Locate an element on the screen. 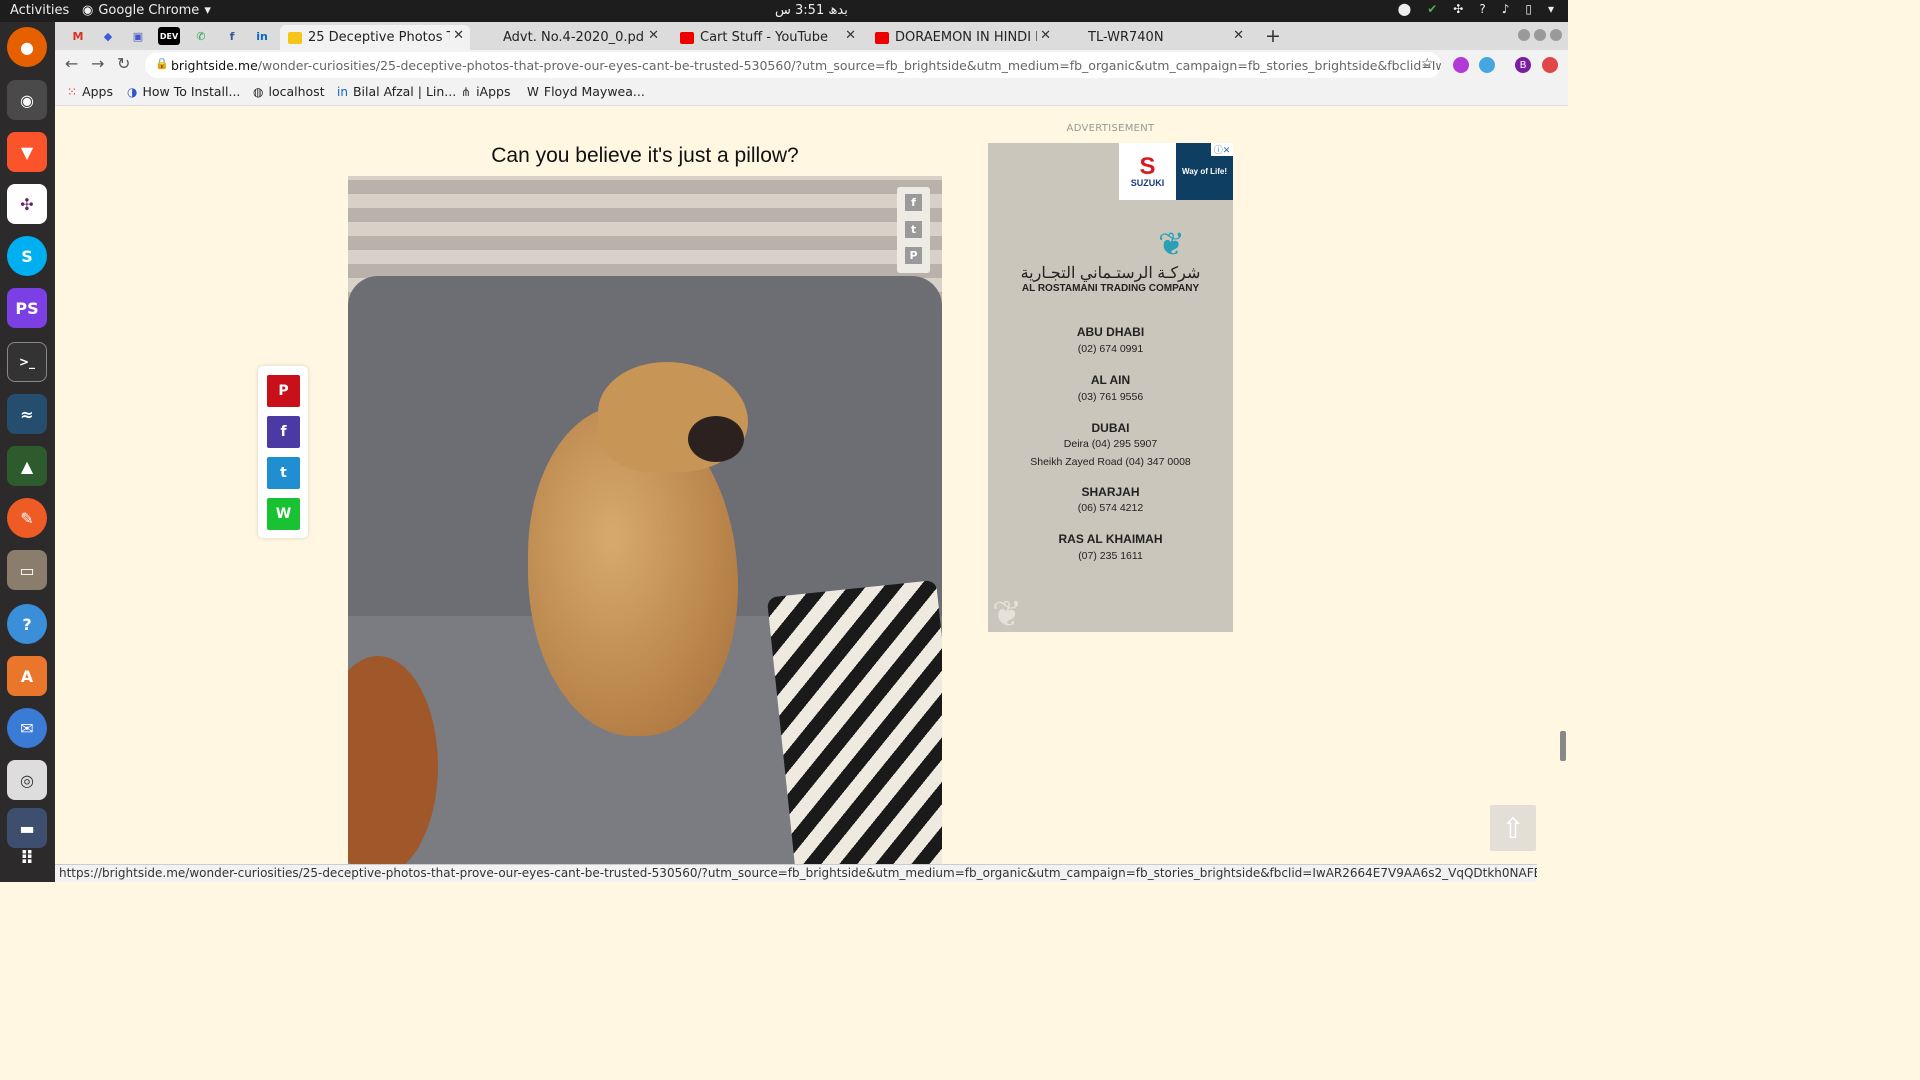 This screenshot has width=1920, height=1080. tab-youtube-cart: Cart Stuff - YouTube ✕ is located at coordinates (767, 37).